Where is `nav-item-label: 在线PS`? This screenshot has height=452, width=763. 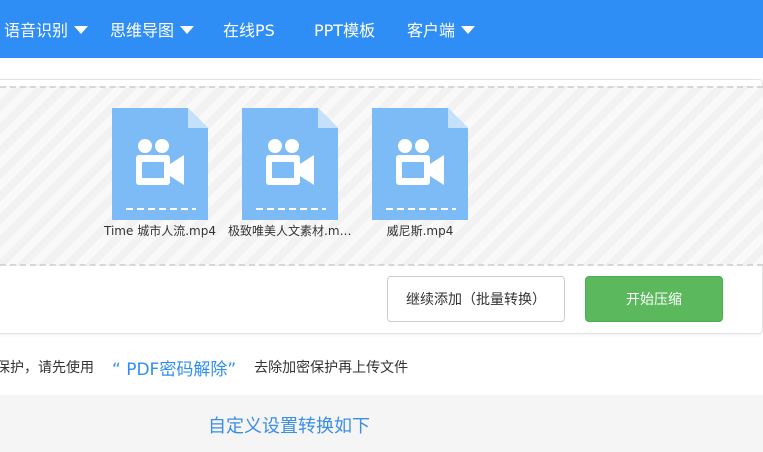 nav-item-label: 在线PS is located at coordinates (249, 30).